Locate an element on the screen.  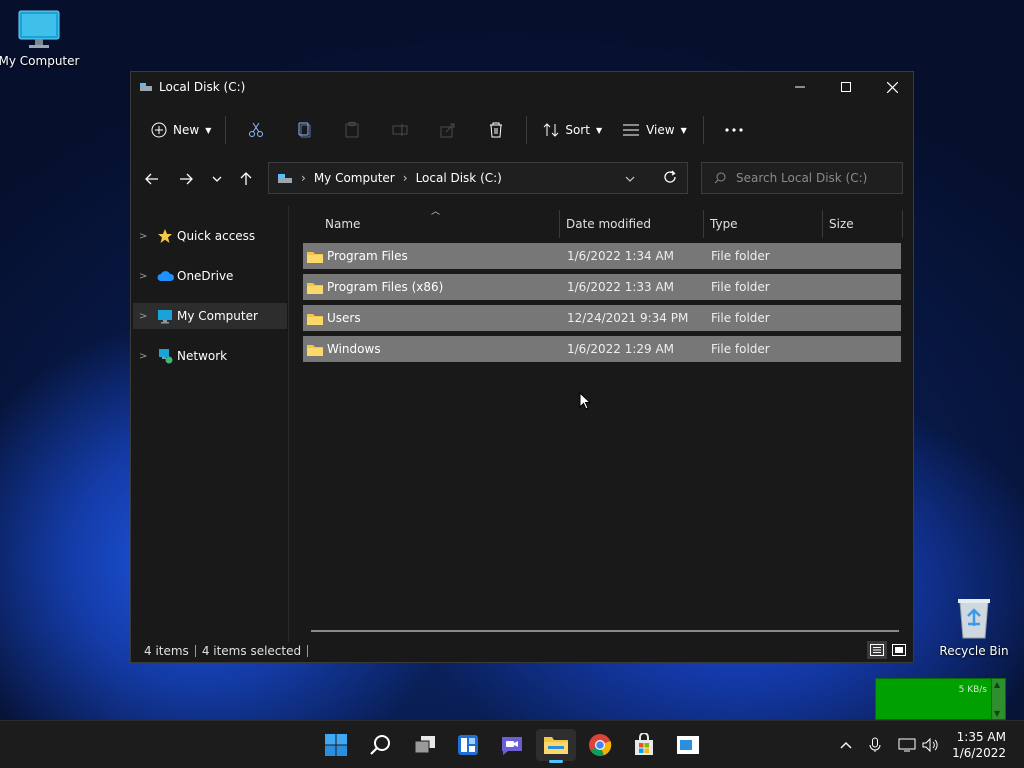
close-icon is located at coordinates (892, 87).